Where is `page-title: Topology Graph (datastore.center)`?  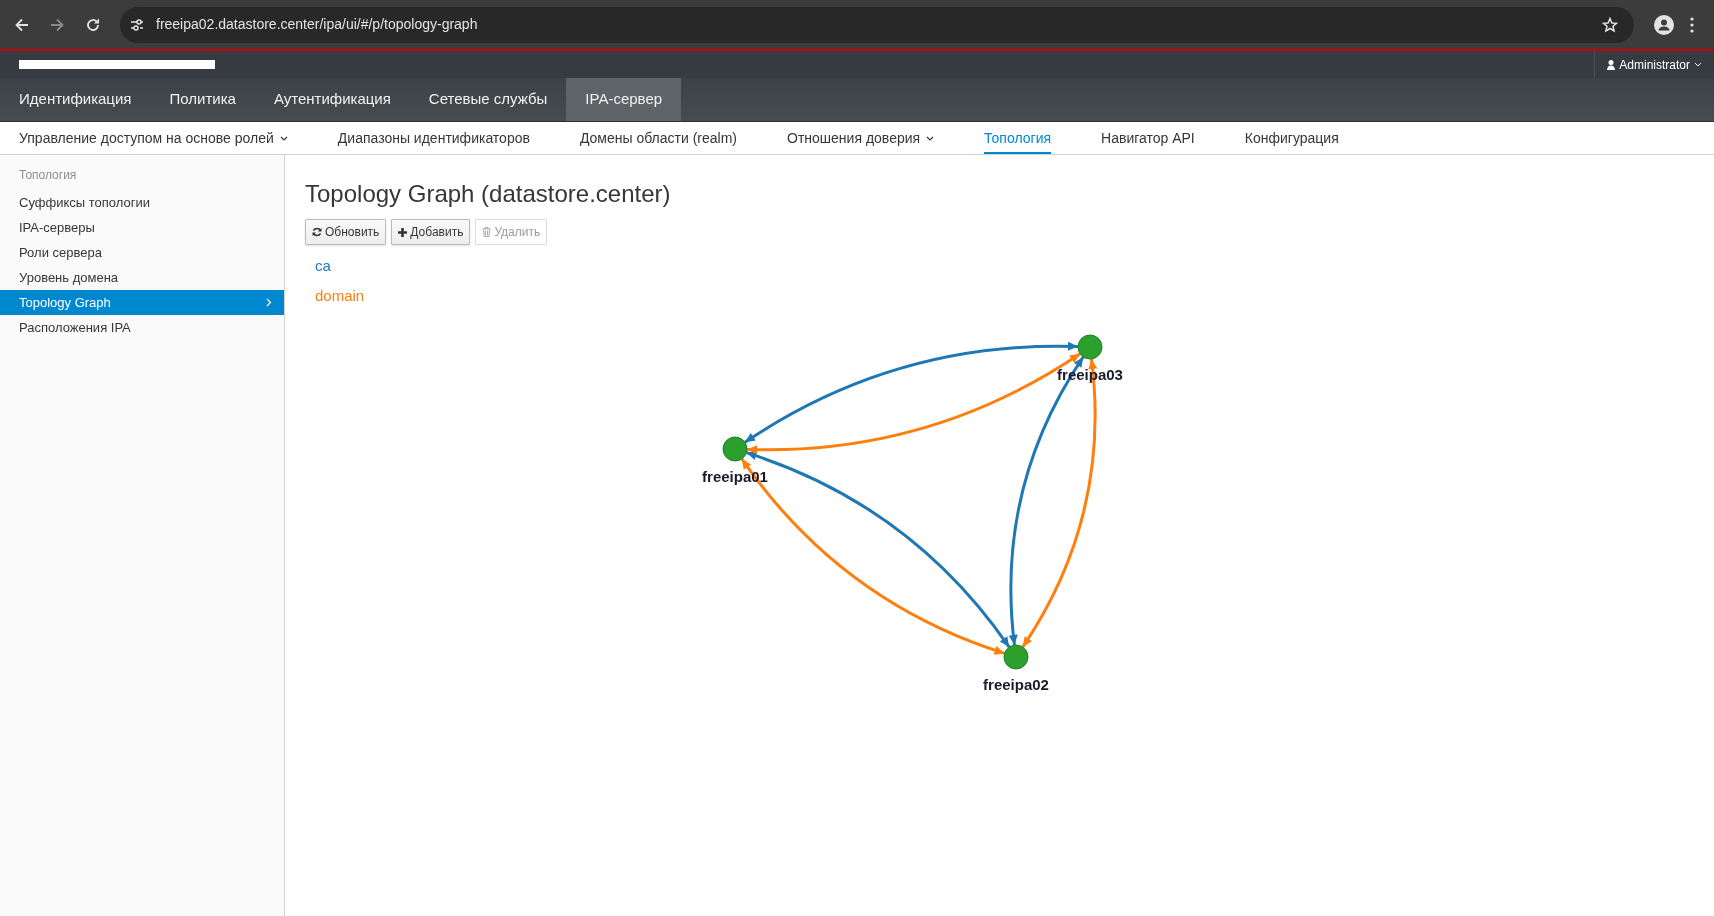
page-title: Topology Graph (datastore.center) is located at coordinates (488, 194).